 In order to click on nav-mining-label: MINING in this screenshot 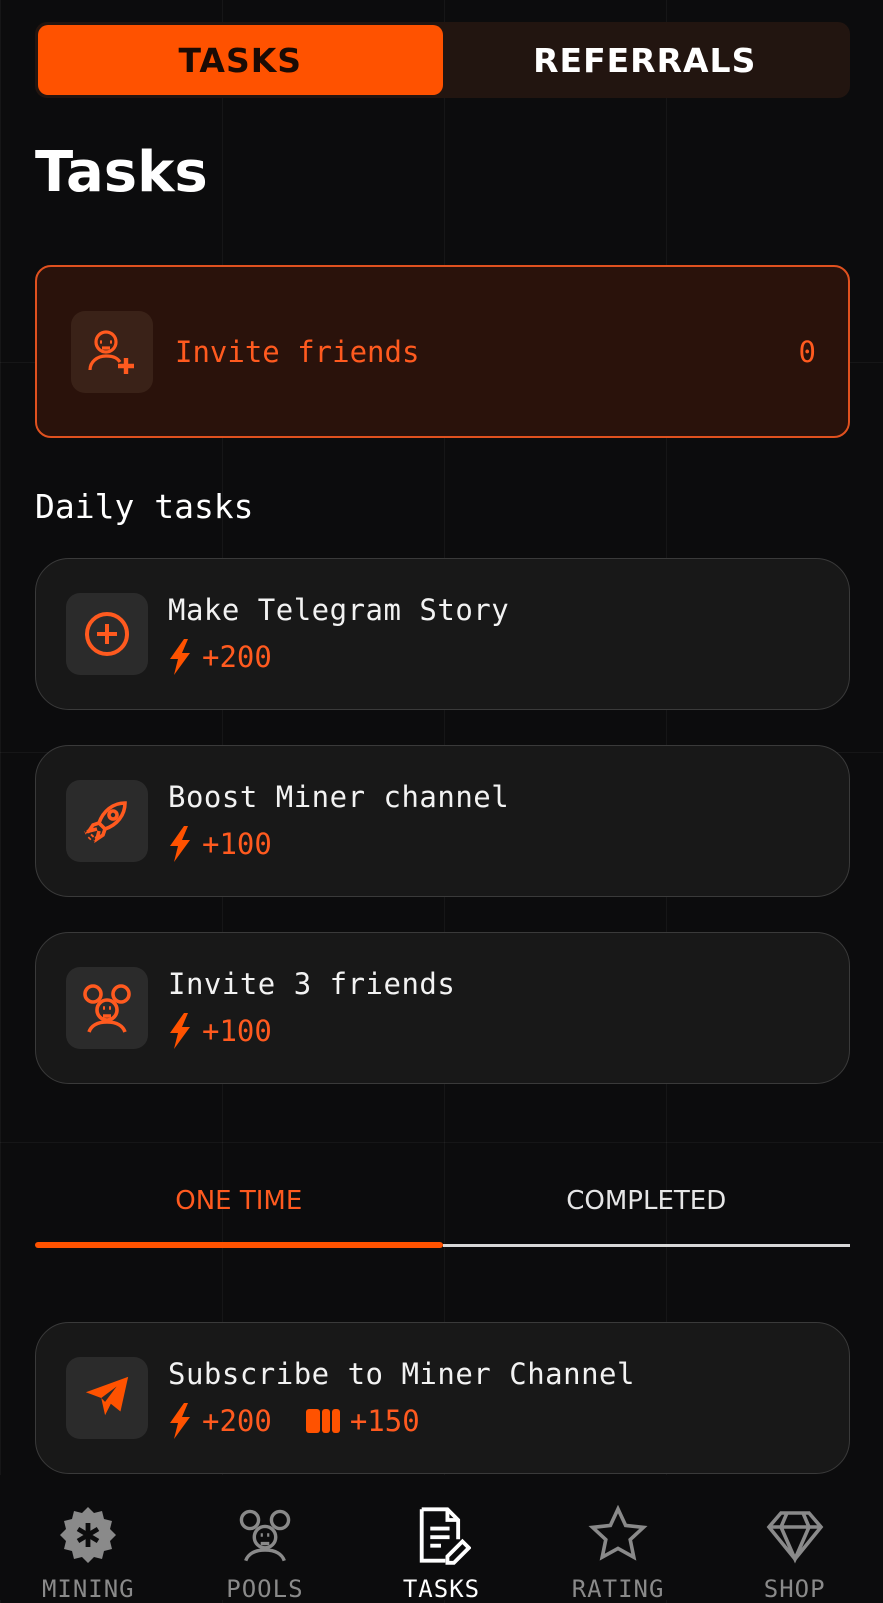, I will do `click(88, 1589)`.